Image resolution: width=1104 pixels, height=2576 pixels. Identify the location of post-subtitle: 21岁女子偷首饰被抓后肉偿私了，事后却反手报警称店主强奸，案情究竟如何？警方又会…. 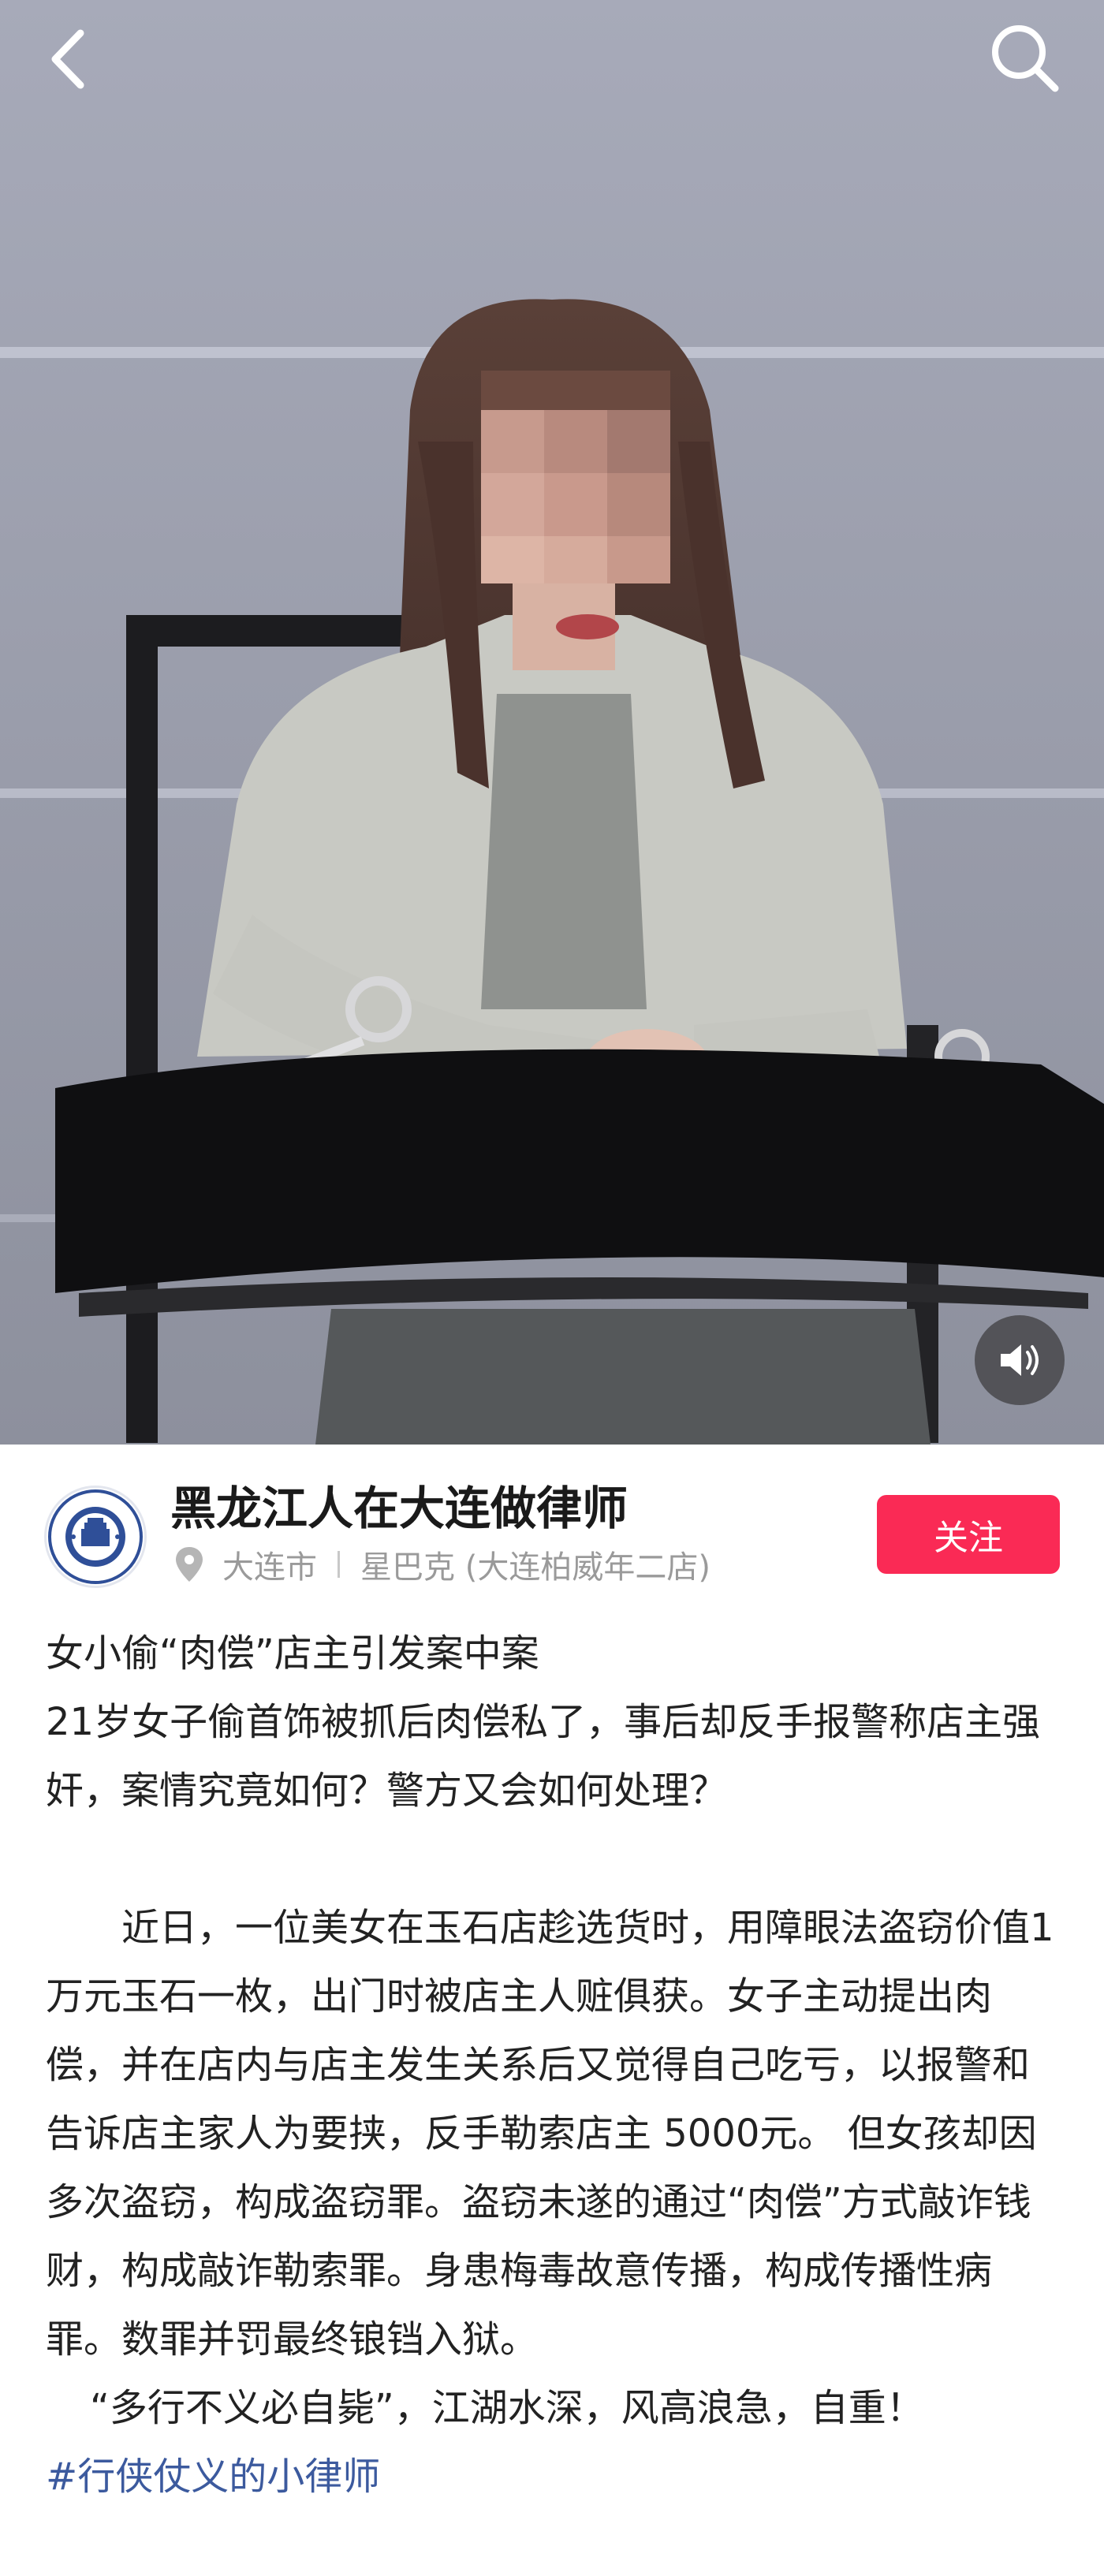
(543, 1756).